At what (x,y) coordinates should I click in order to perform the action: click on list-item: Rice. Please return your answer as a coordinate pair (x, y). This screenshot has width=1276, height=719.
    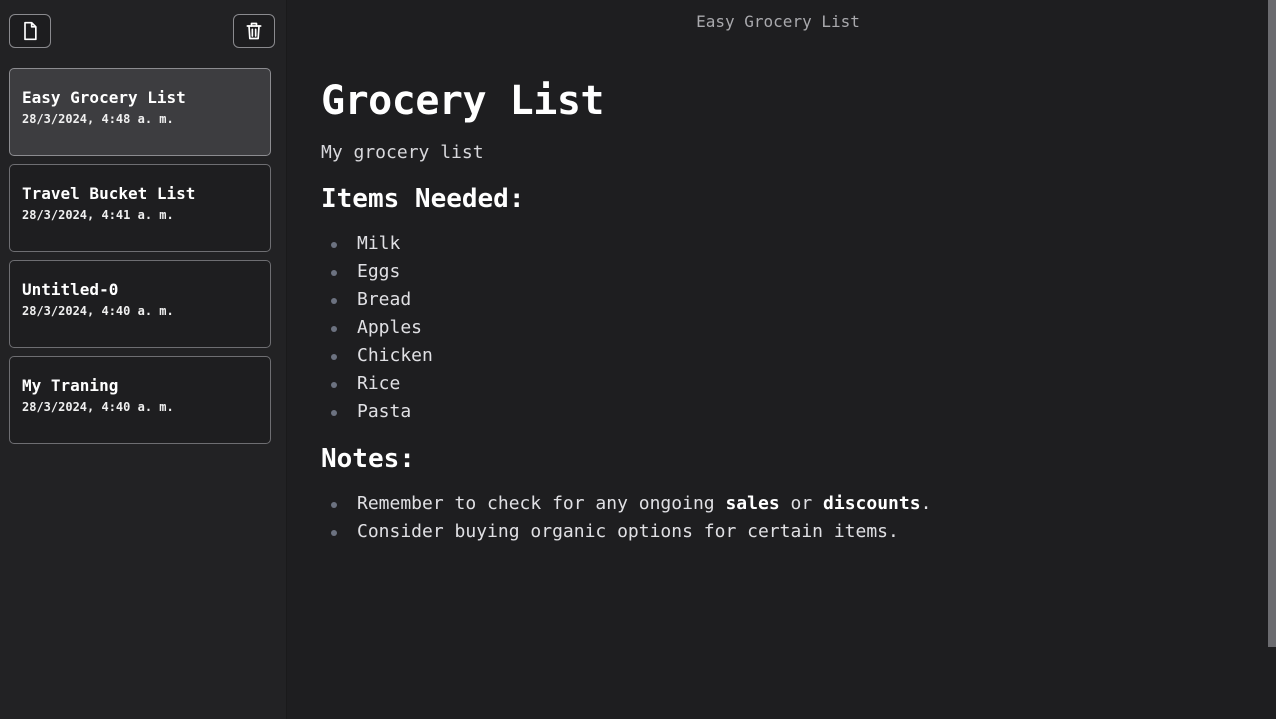
    Looking at the image, I should click on (771, 384).